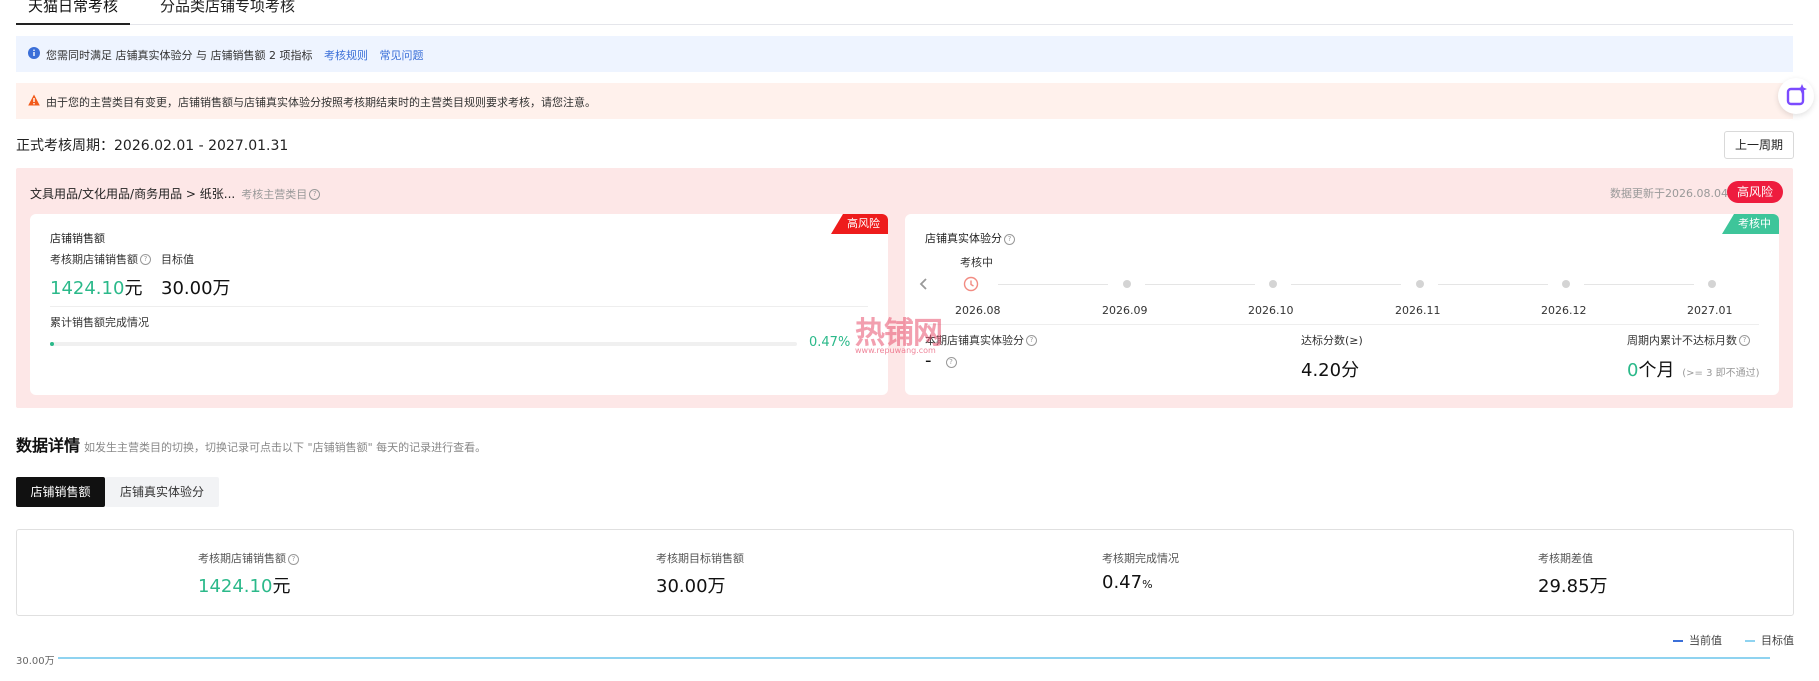 Image resolution: width=1819 pixels, height=681 pixels. I want to click on category-hint: 考核主营类目, so click(274, 194).